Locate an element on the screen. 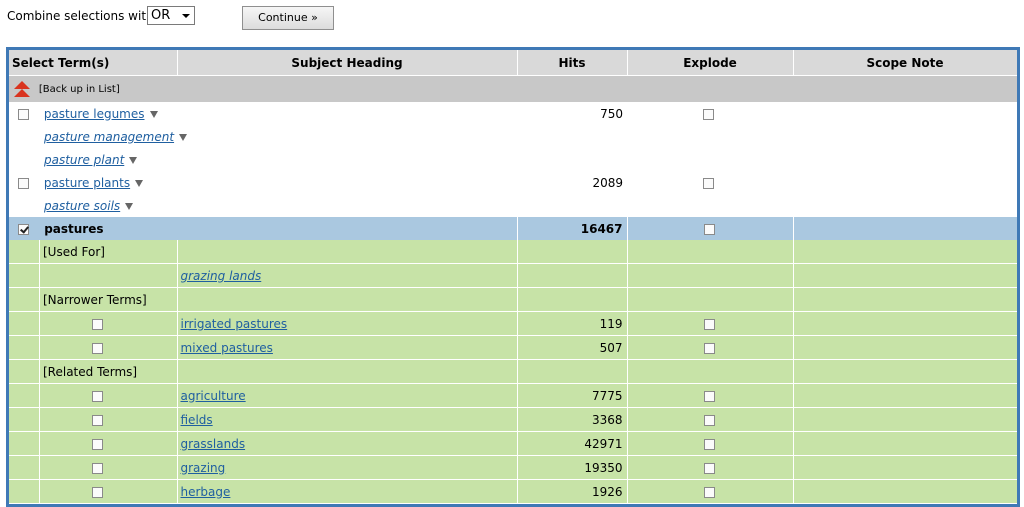 This screenshot has width=1024, height=507. term-link: pasture legumes is located at coordinates (94, 114).